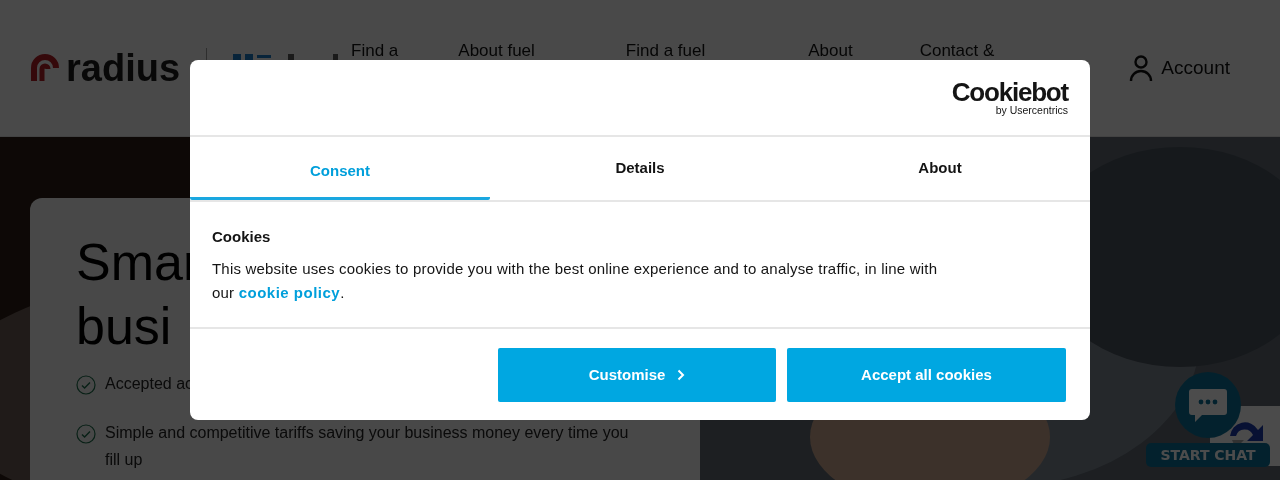 The height and width of the screenshot is (480, 1280). Describe the element at coordinates (1141, 68) in the screenshot. I see `user-icon` at that location.